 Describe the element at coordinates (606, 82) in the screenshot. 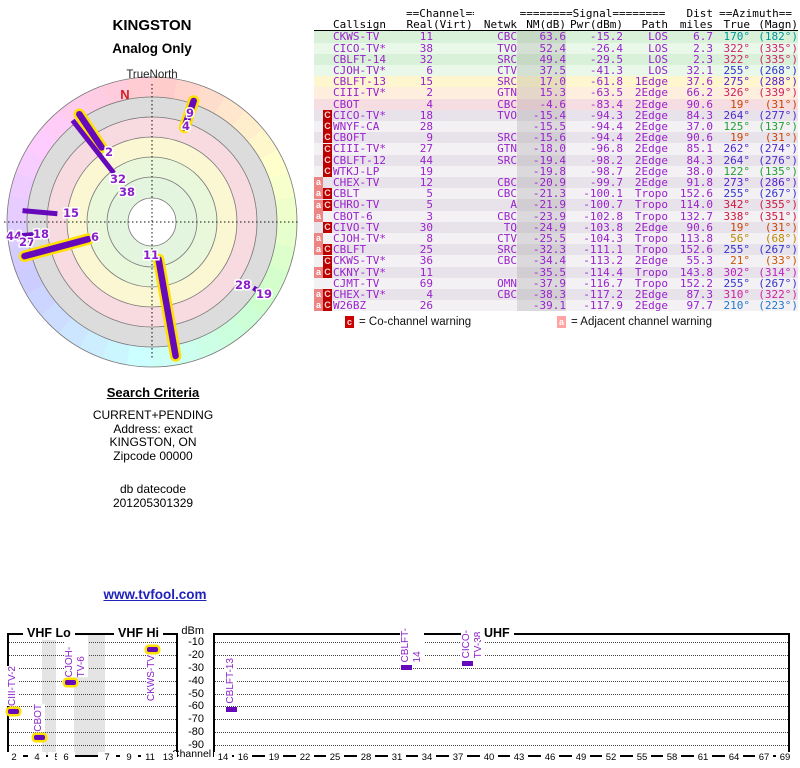

I see `power-cell: -61.8` at that location.